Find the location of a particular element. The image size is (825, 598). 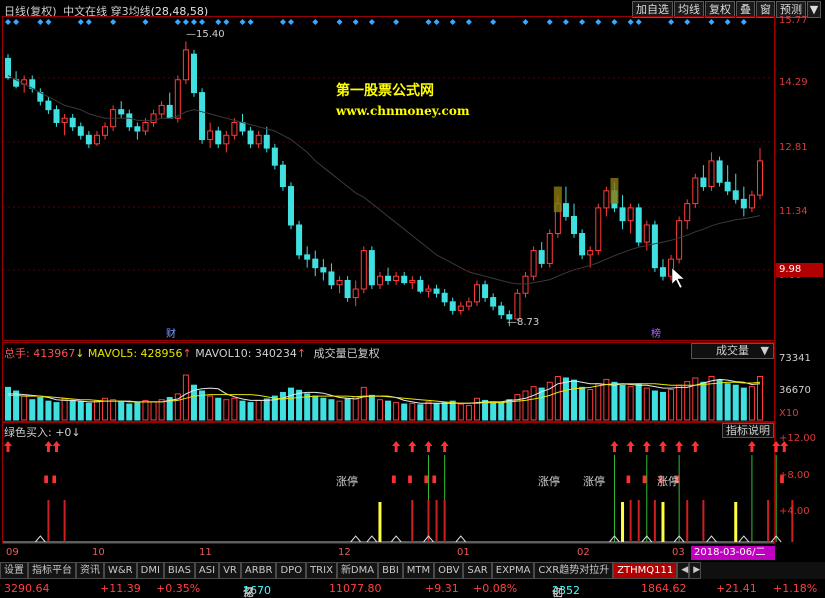

tab-indicator-platform: 指标平台 is located at coordinates (52, 570).